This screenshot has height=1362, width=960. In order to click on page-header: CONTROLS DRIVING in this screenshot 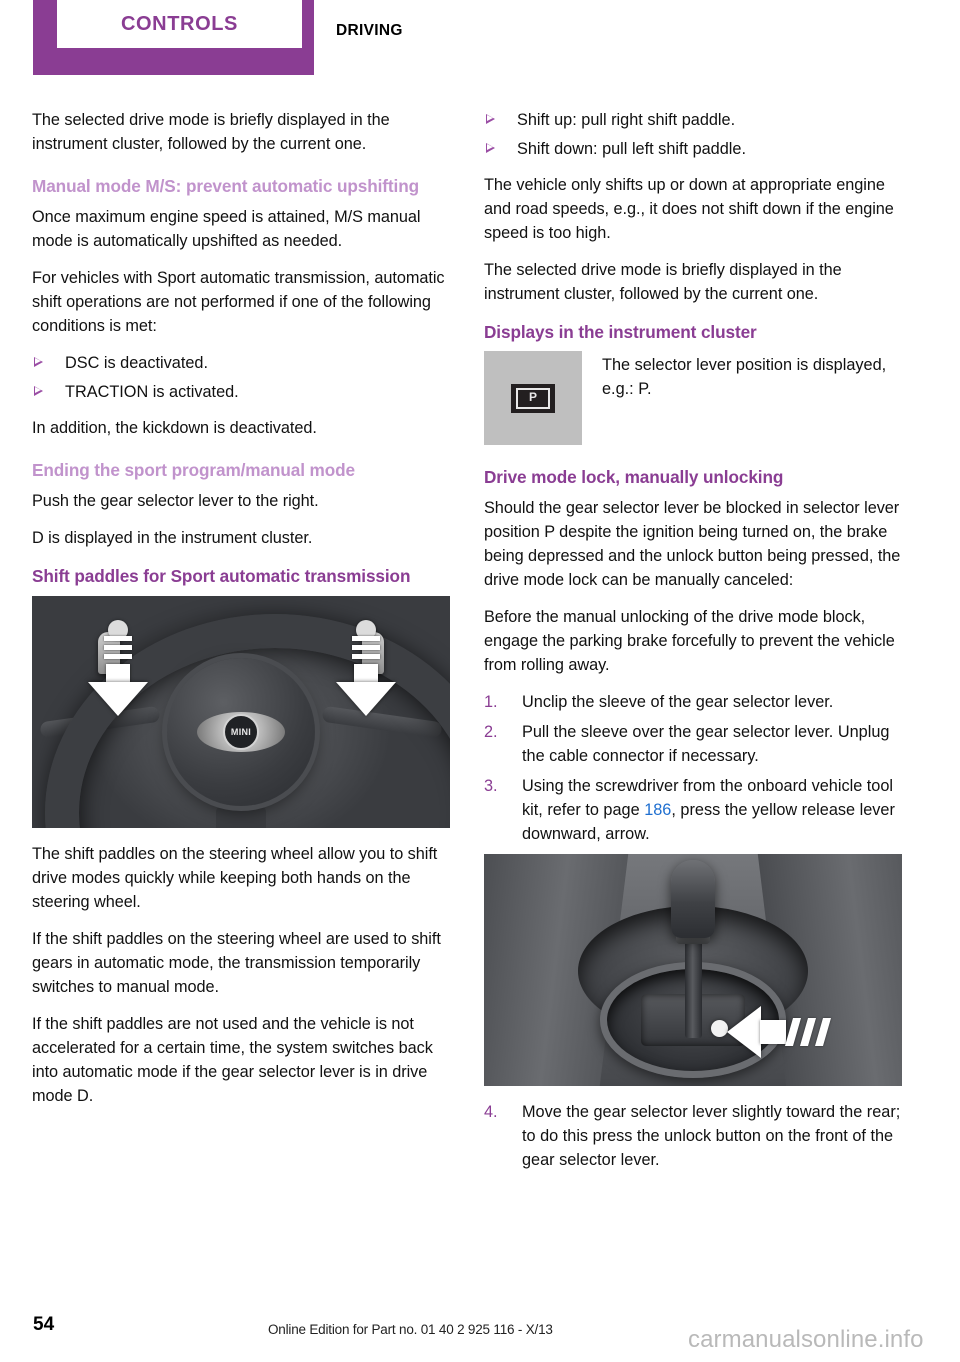, I will do `click(480, 46)`.